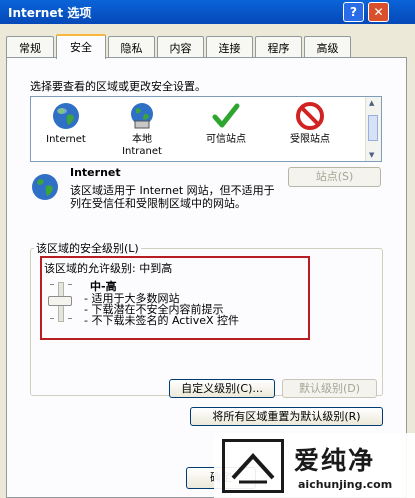  Describe the element at coordinates (345, 484) in the screenshot. I see `watermark-url: aichunjing.com` at that location.